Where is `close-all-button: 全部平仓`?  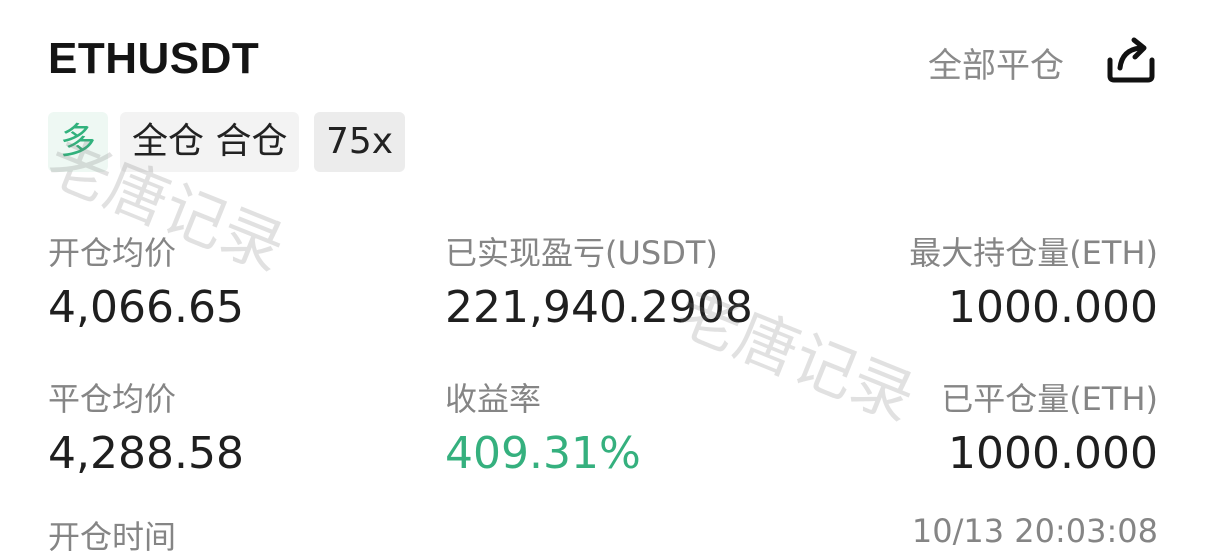
close-all-button: 全部平仓 is located at coordinates (996, 62).